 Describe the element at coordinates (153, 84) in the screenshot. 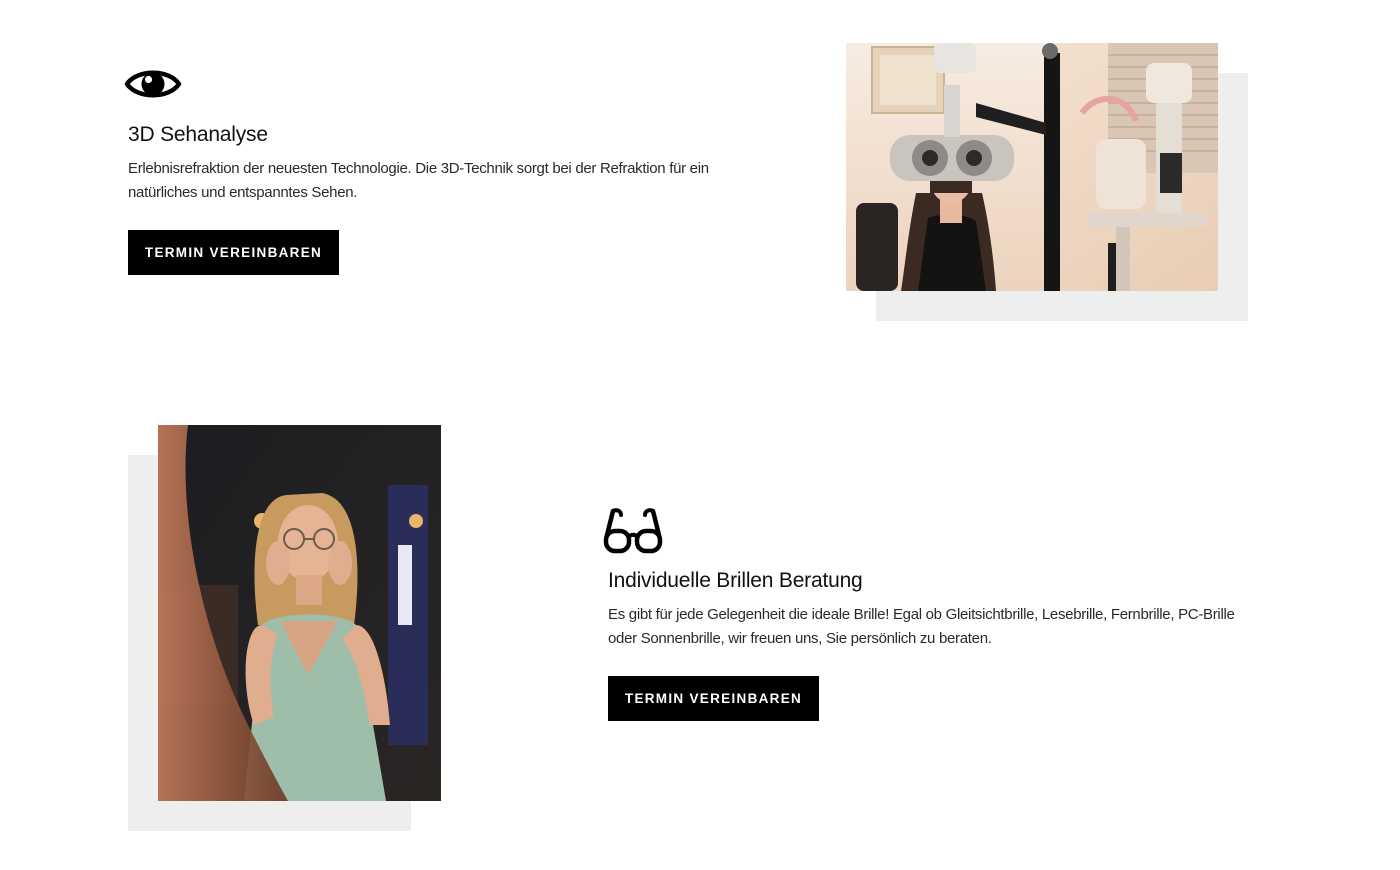

I see `eye-icon` at that location.